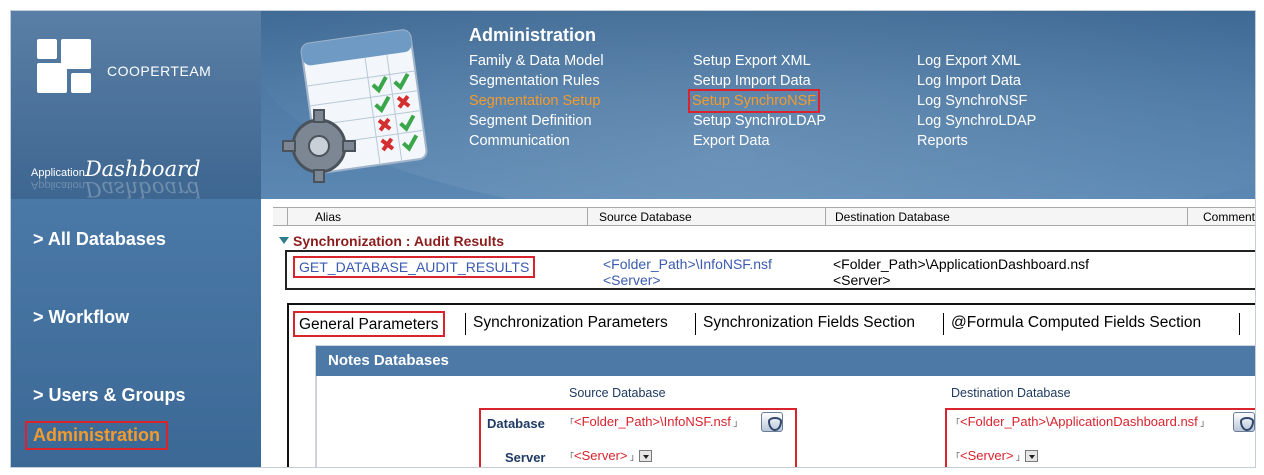 This screenshot has height=475, width=1264. What do you see at coordinates (369, 324) in the screenshot?
I see `tab-general-parameters: General Parameters` at bounding box center [369, 324].